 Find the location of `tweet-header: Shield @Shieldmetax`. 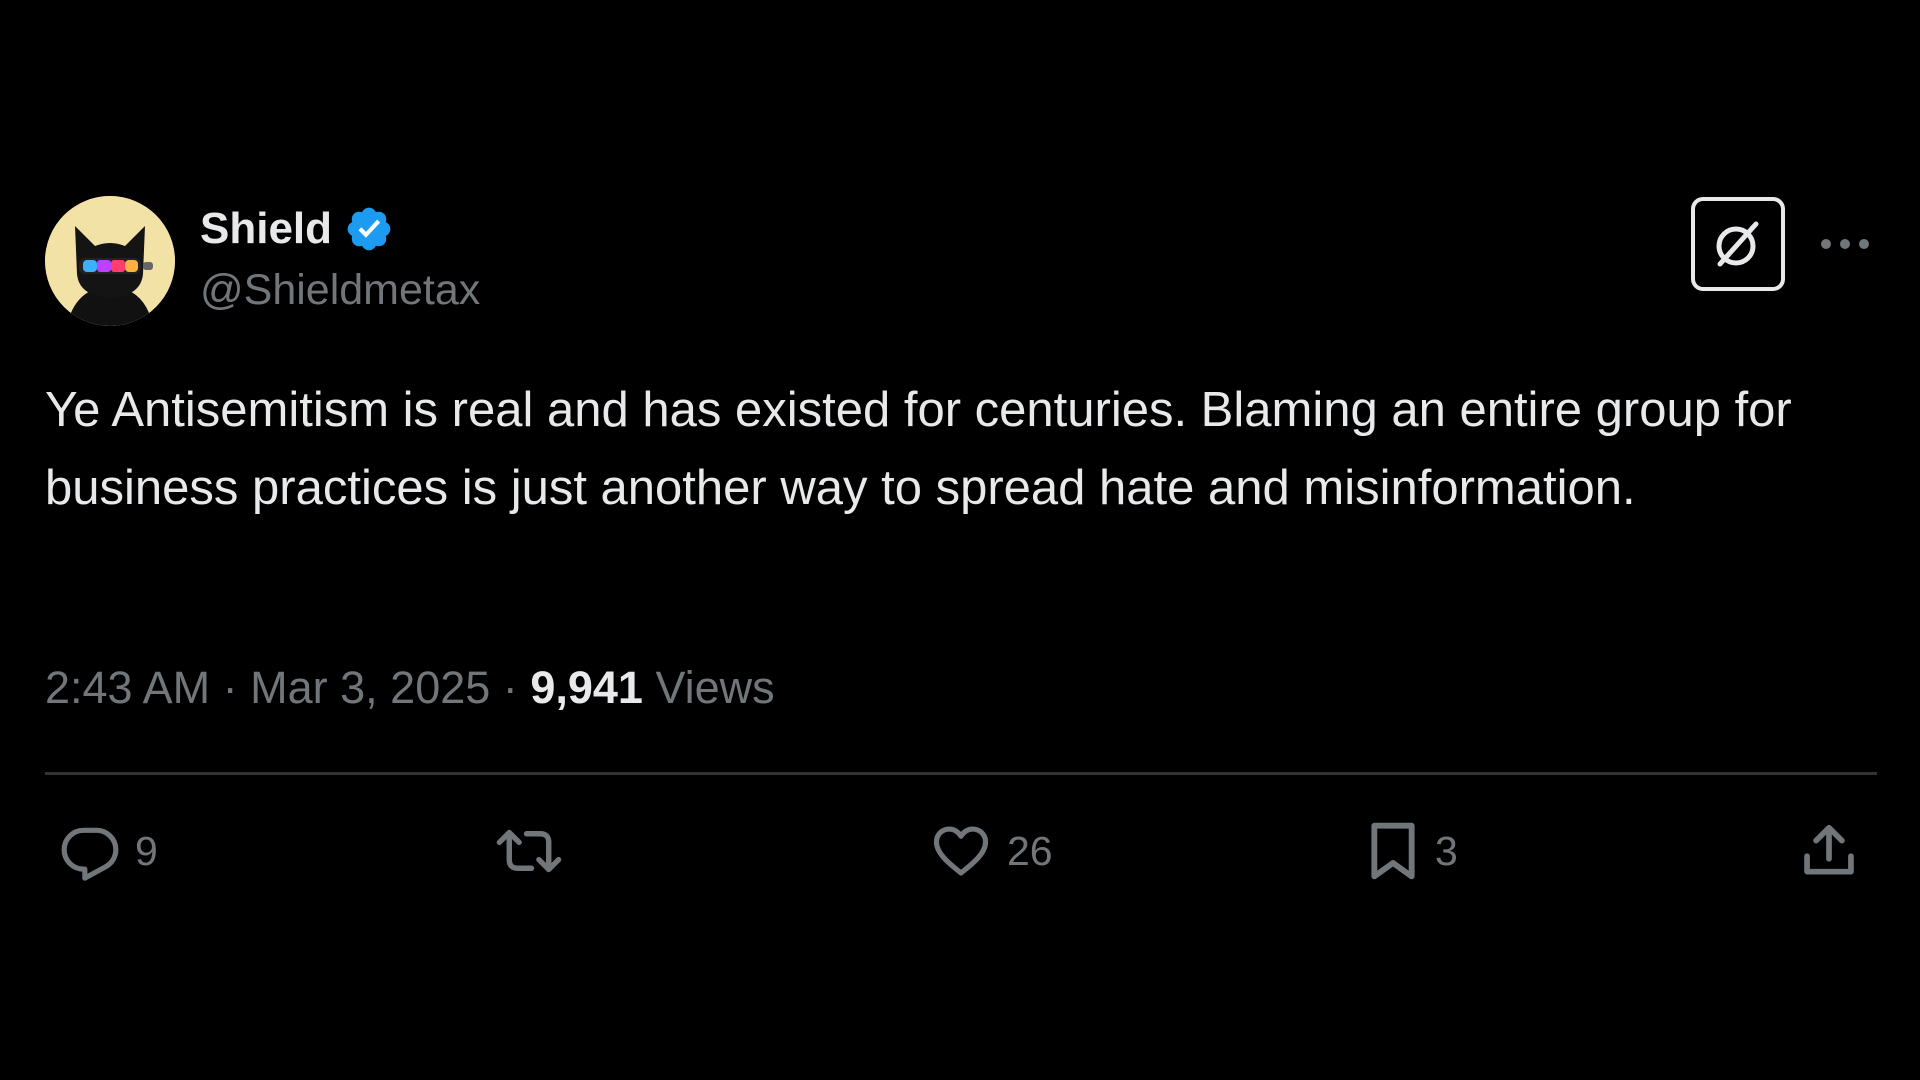

tweet-header: Shield @Shieldmetax is located at coordinates (961, 262).